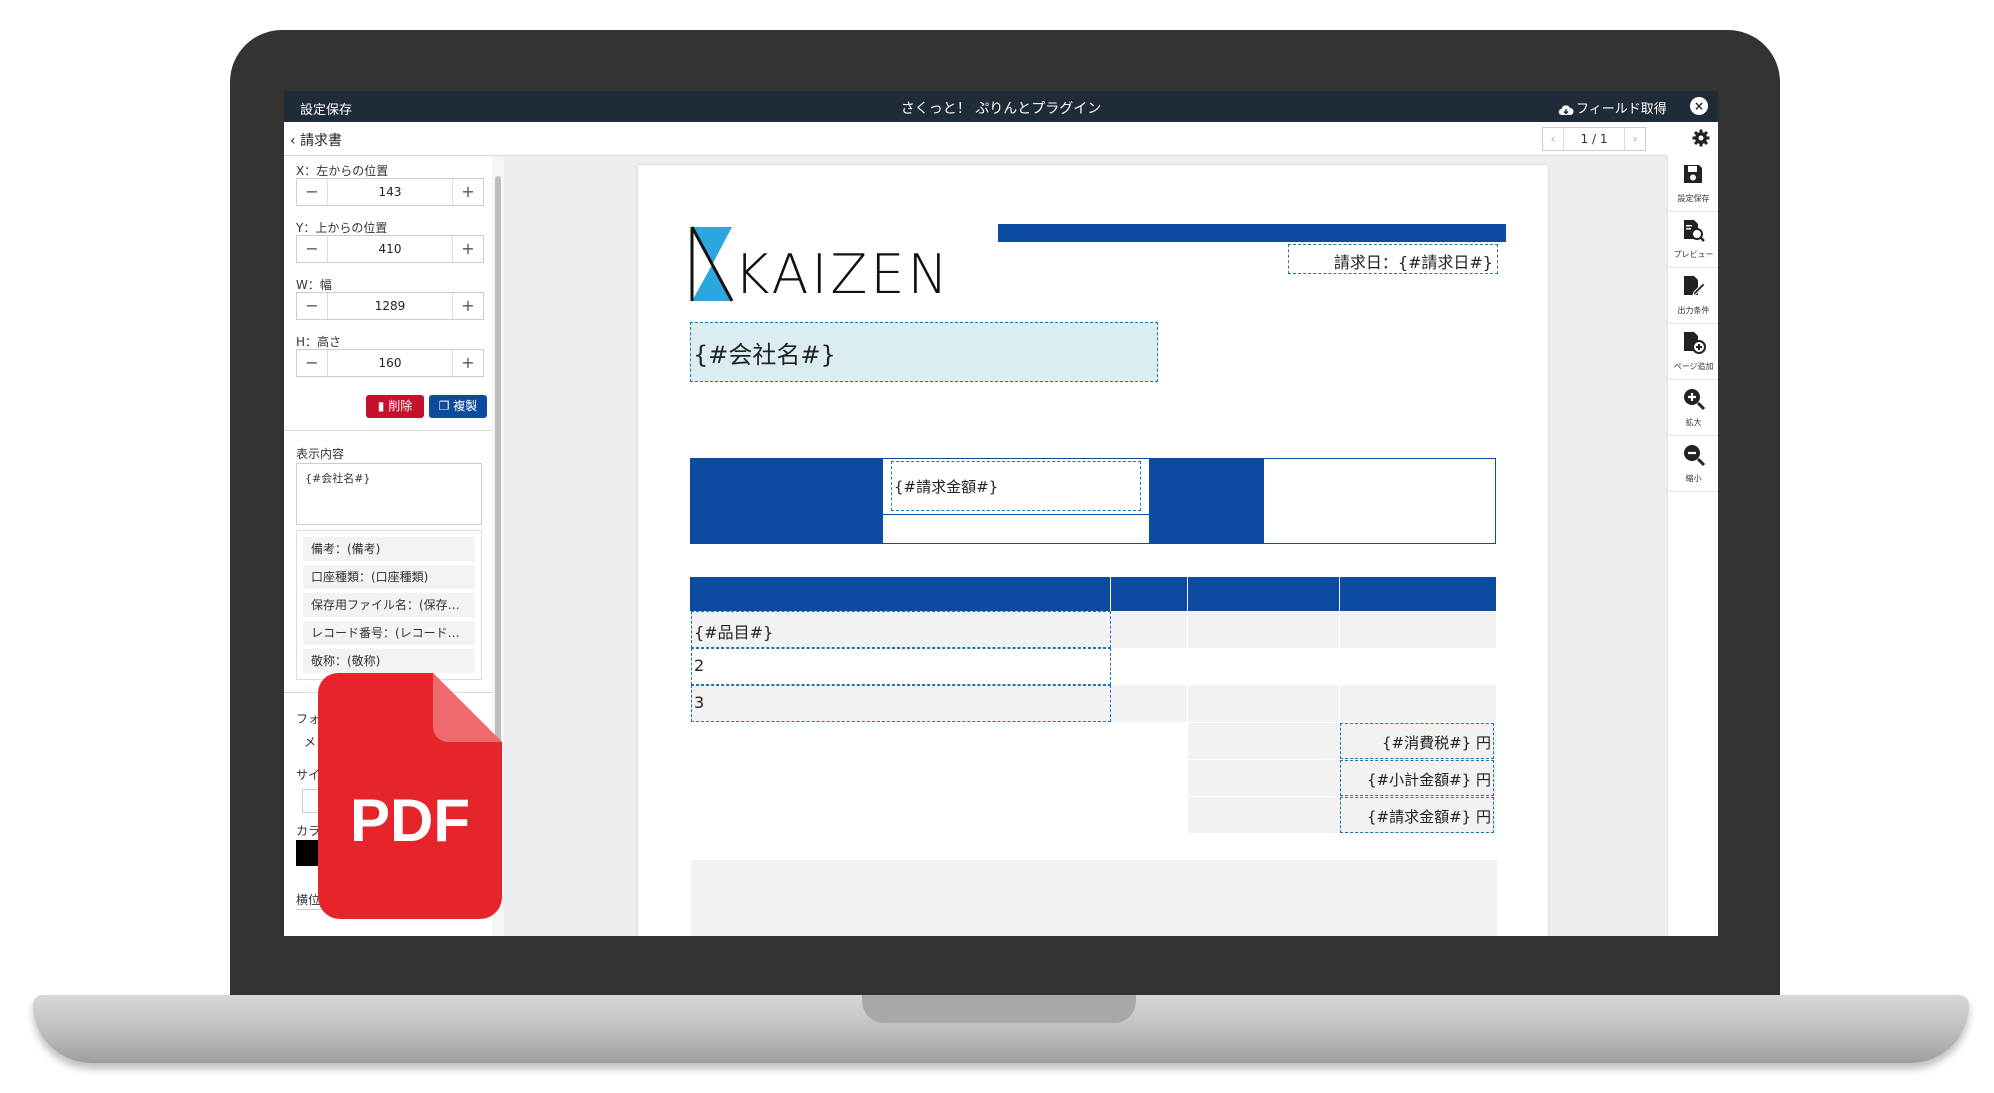 The width and height of the screenshot is (1994, 1093). Describe the element at coordinates (1094, 898) in the screenshot. I see `notes-box` at that location.